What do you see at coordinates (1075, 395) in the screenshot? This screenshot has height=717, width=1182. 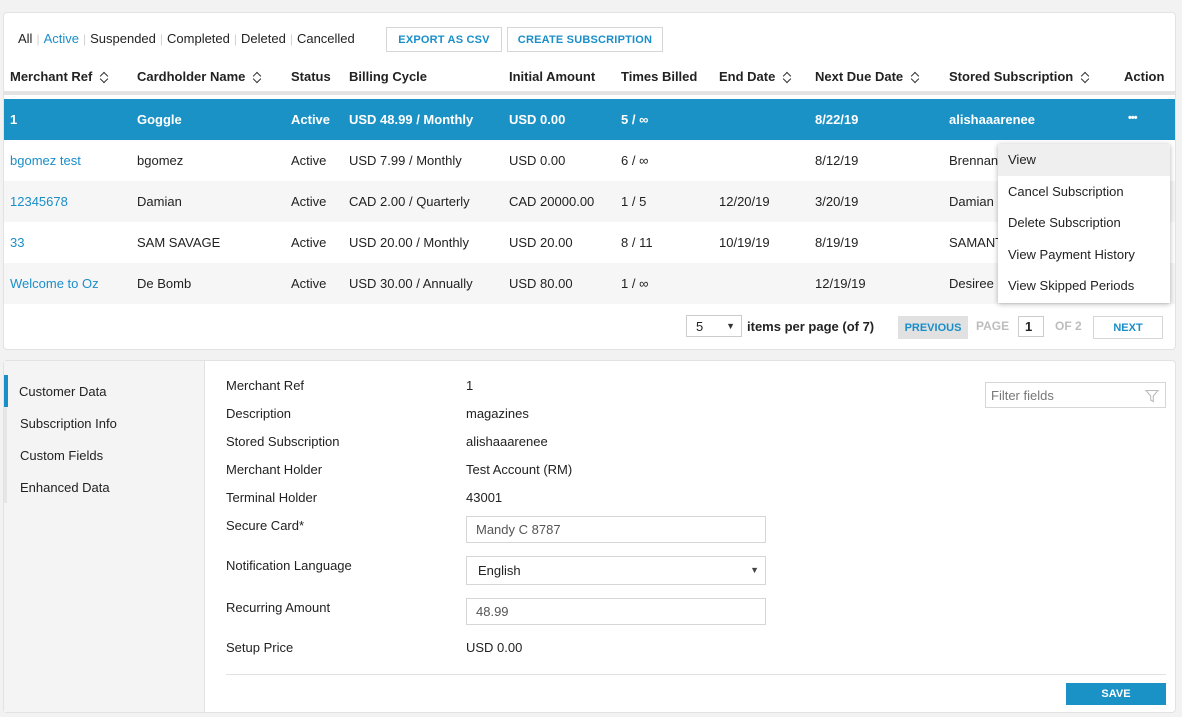 I see `filter-fields-input: Filter fields` at bounding box center [1075, 395].